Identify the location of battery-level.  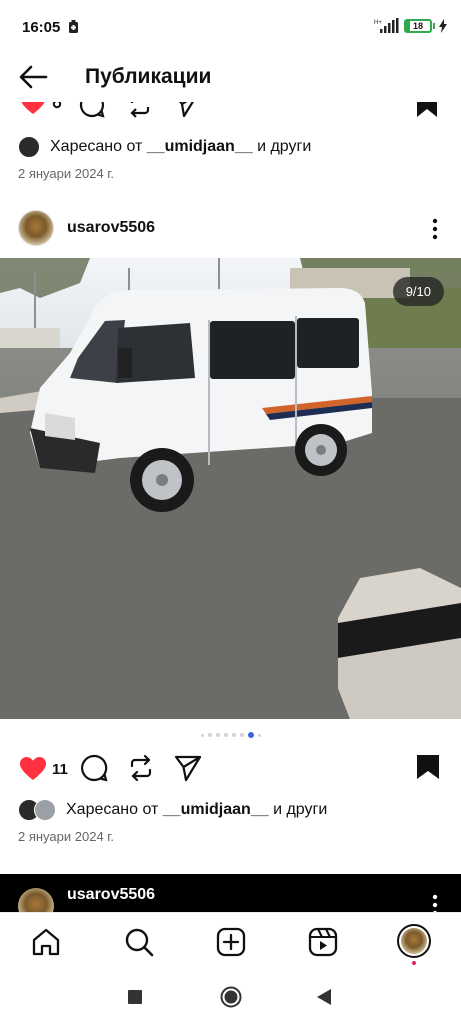
(408, 26).